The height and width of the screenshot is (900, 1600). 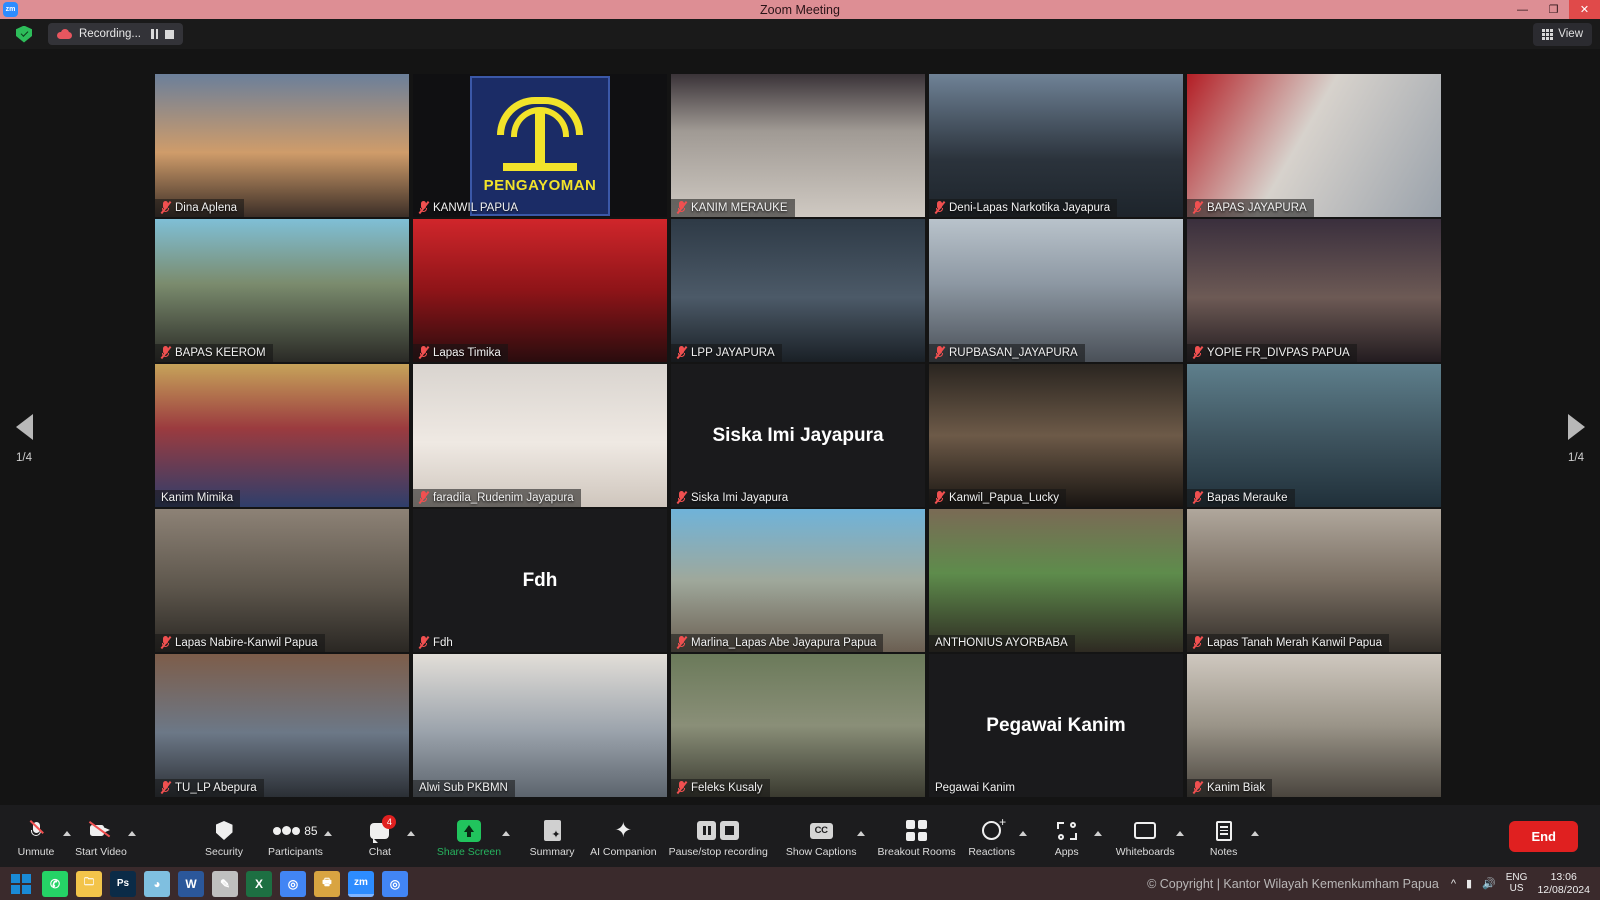 I want to click on close-button: ✕, so click(x=1584, y=9).